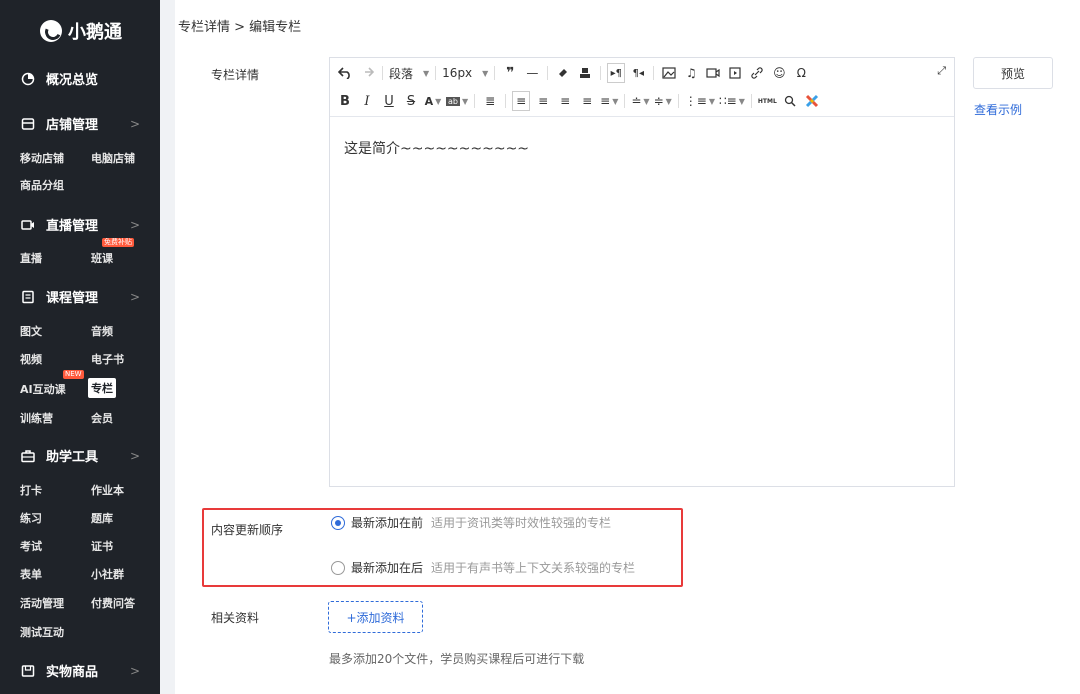 The width and height of the screenshot is (1080, 694). What do you see at coordinates (113, 158) in the screenshot?
I see `sidebar-item-pc-store: 电脑店铺` at bounding box center [113, 158].